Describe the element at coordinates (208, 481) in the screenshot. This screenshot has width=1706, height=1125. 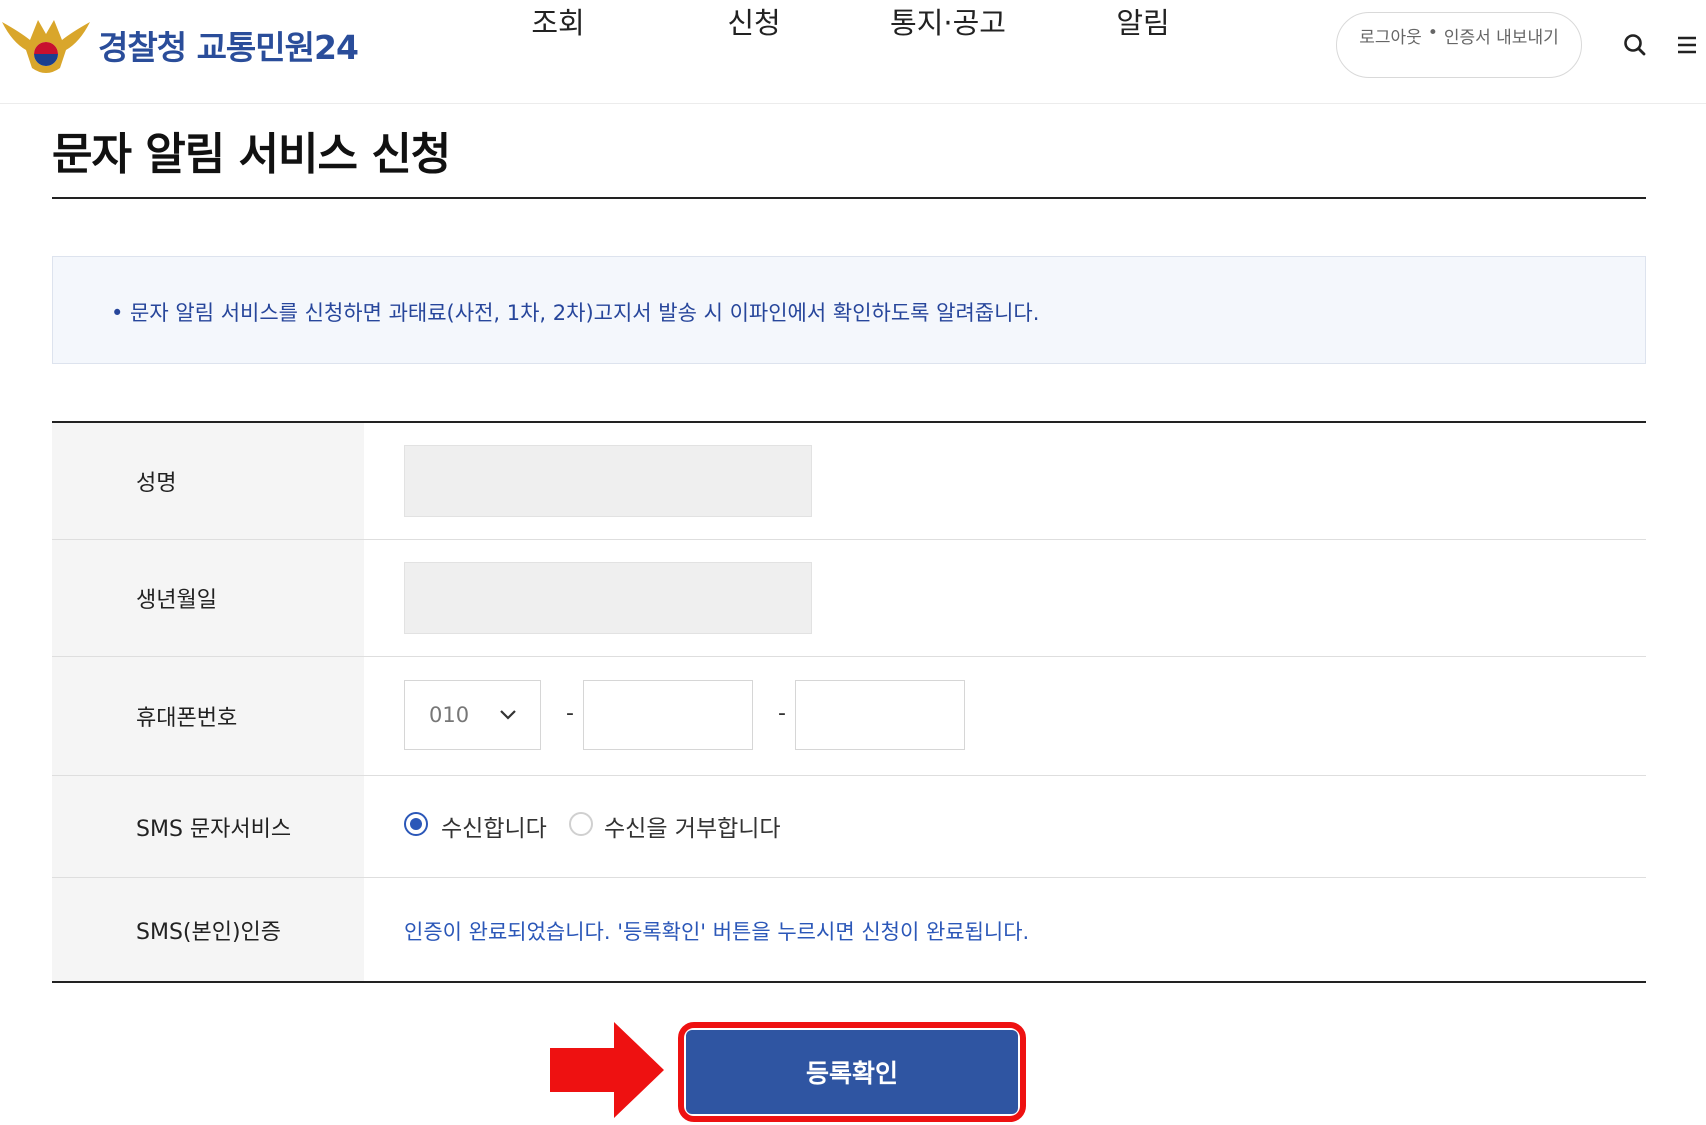
I see `name-label: 성명` at that location.